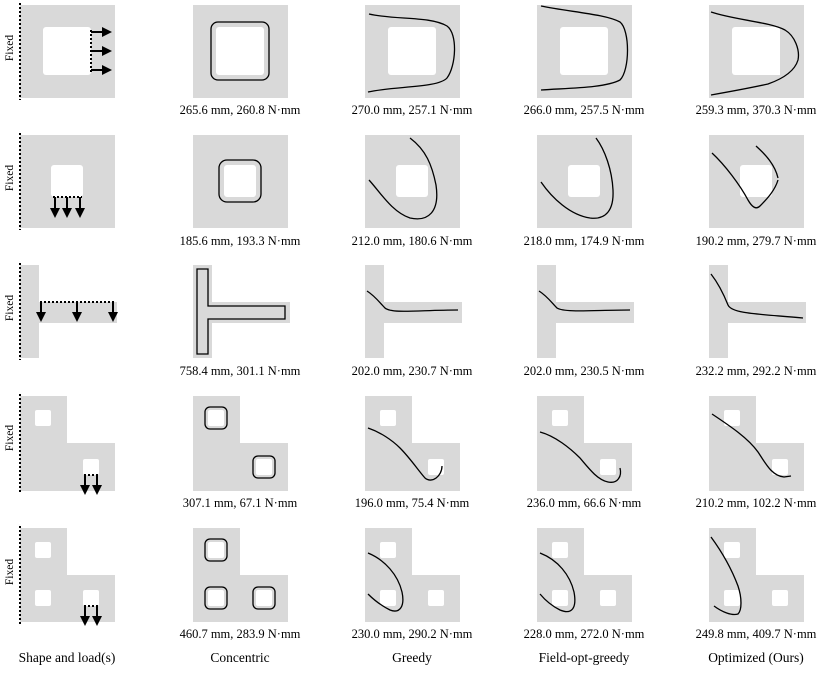 The width and height of the screenshot is (830, 674). What do you see at coordinates (67, 181) in the screenshot?
I see `r2-shape-load` at bounding box center [67, 181].